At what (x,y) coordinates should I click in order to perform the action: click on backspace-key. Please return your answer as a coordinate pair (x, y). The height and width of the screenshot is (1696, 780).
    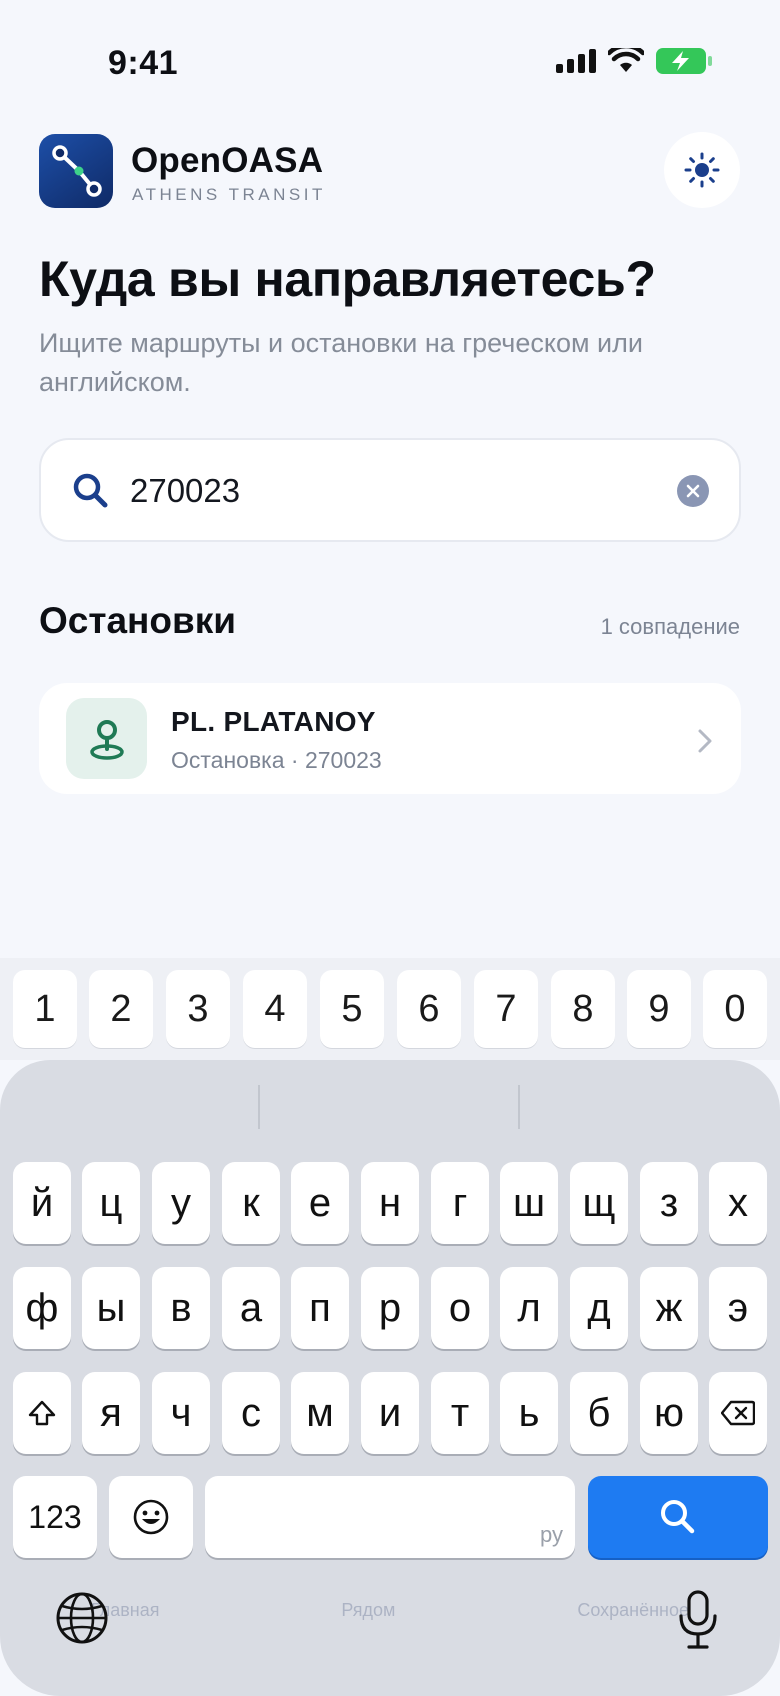
    Looking at the image, I should click on (738, 1413).